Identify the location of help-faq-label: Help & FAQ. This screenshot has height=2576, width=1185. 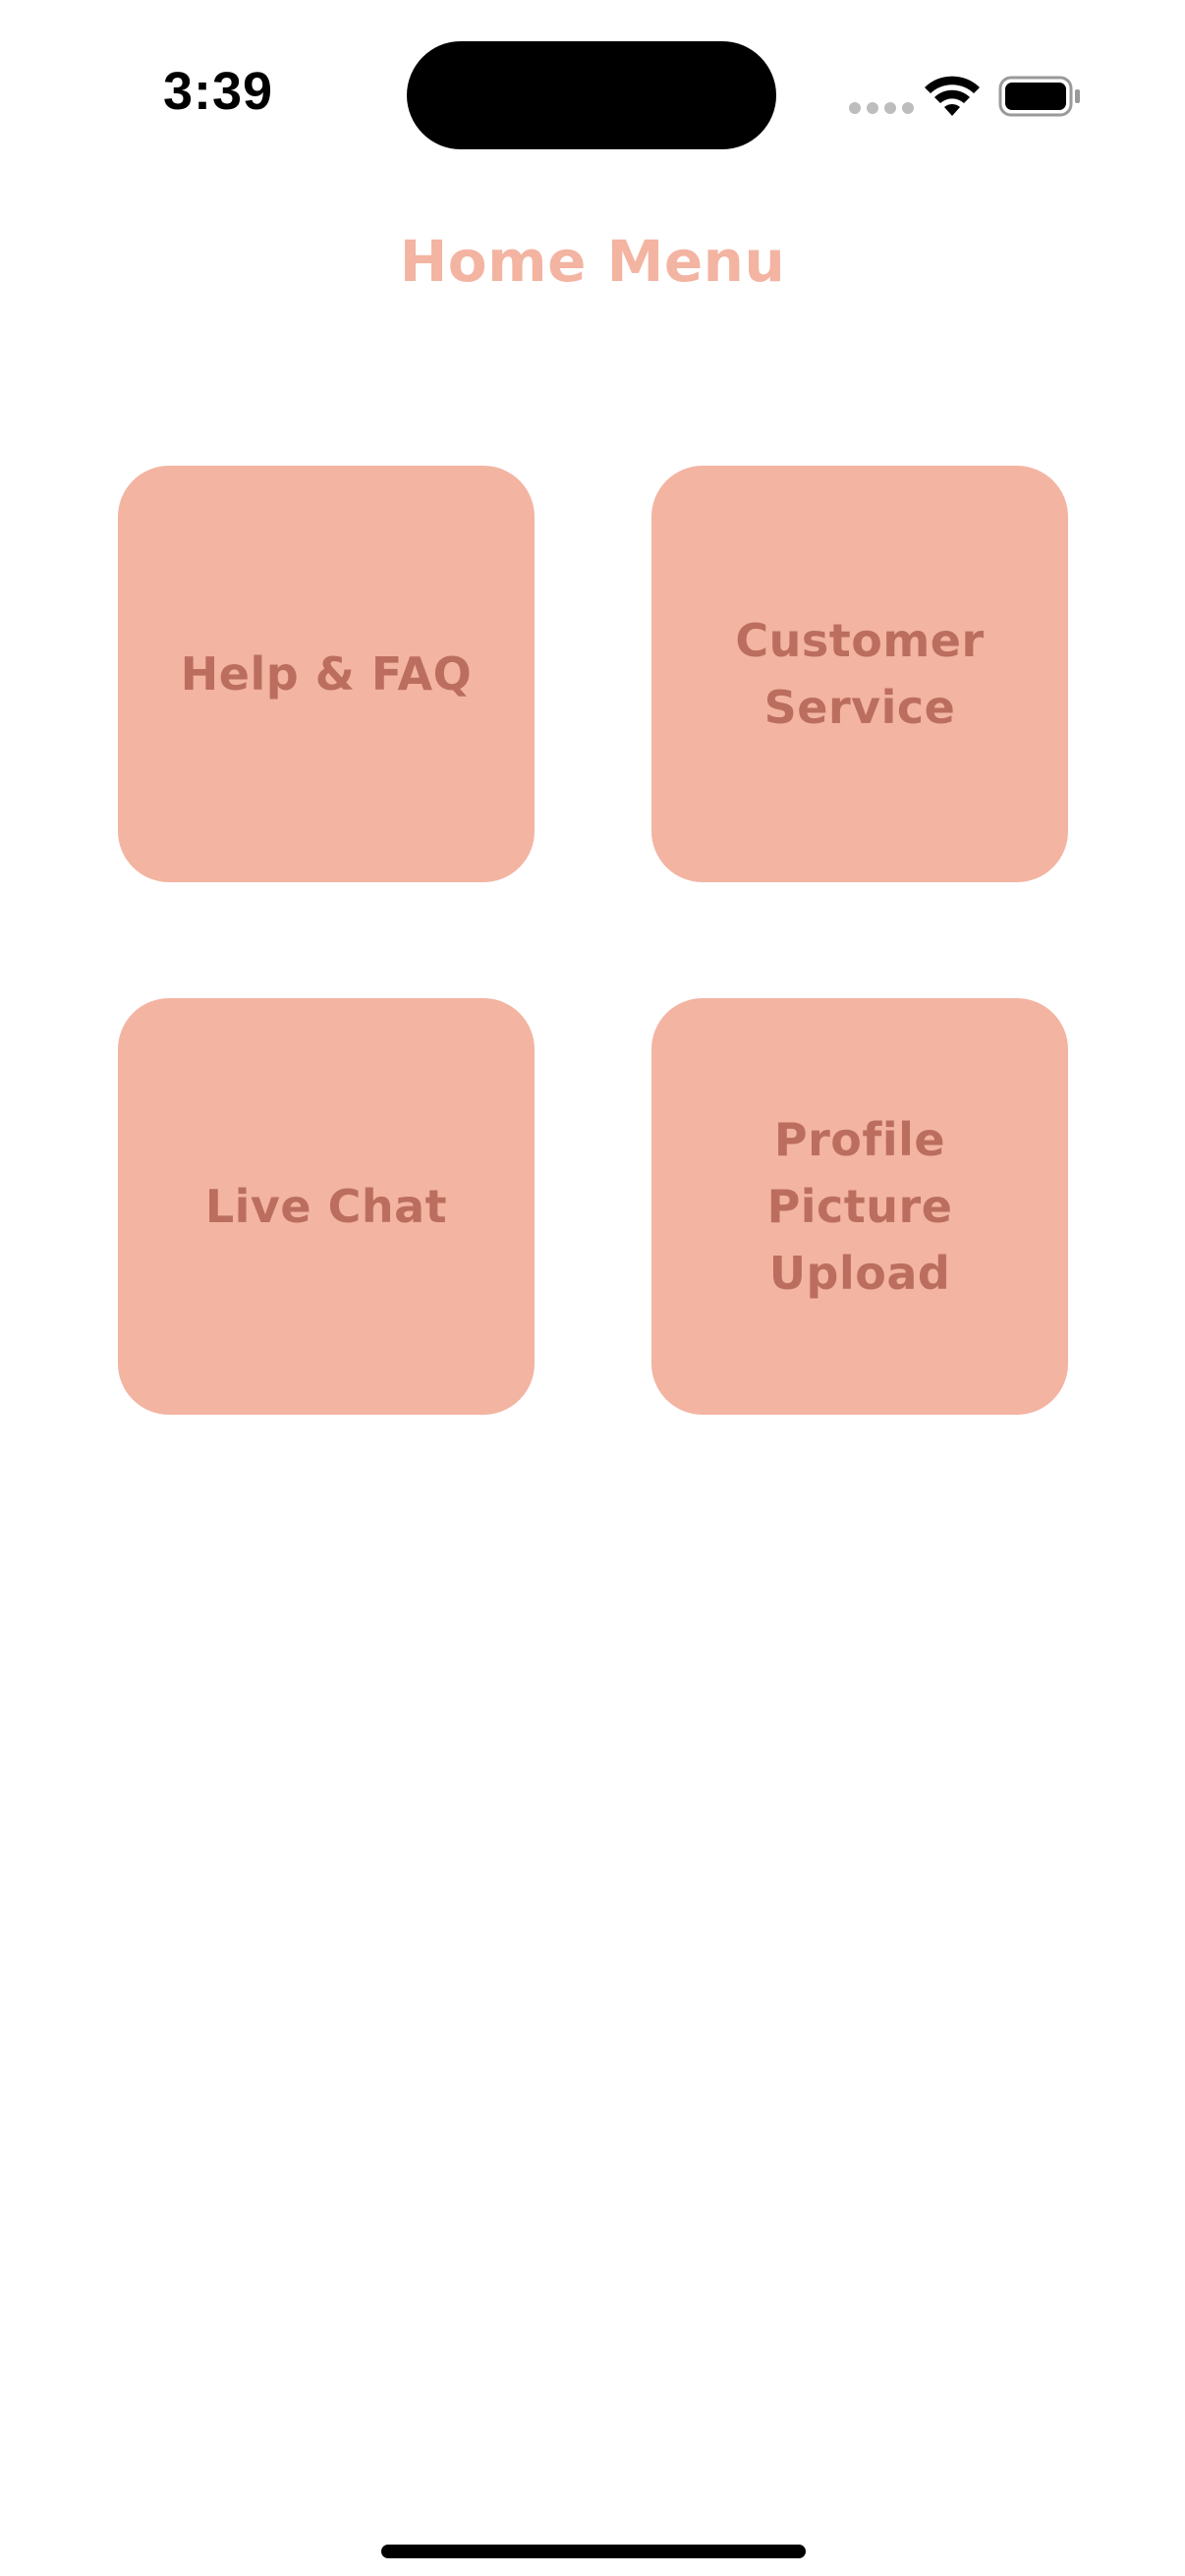
(326, 673).